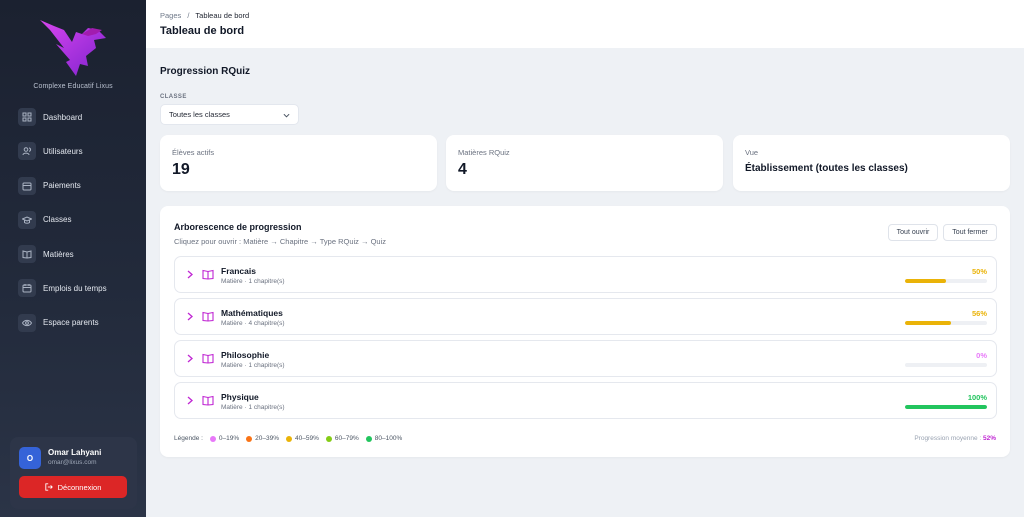  Describe the element at coordinates (584, 163) in the screenshot. I see `stat-card-rquiz-subjects: Matières RQuiz 4` at that location.